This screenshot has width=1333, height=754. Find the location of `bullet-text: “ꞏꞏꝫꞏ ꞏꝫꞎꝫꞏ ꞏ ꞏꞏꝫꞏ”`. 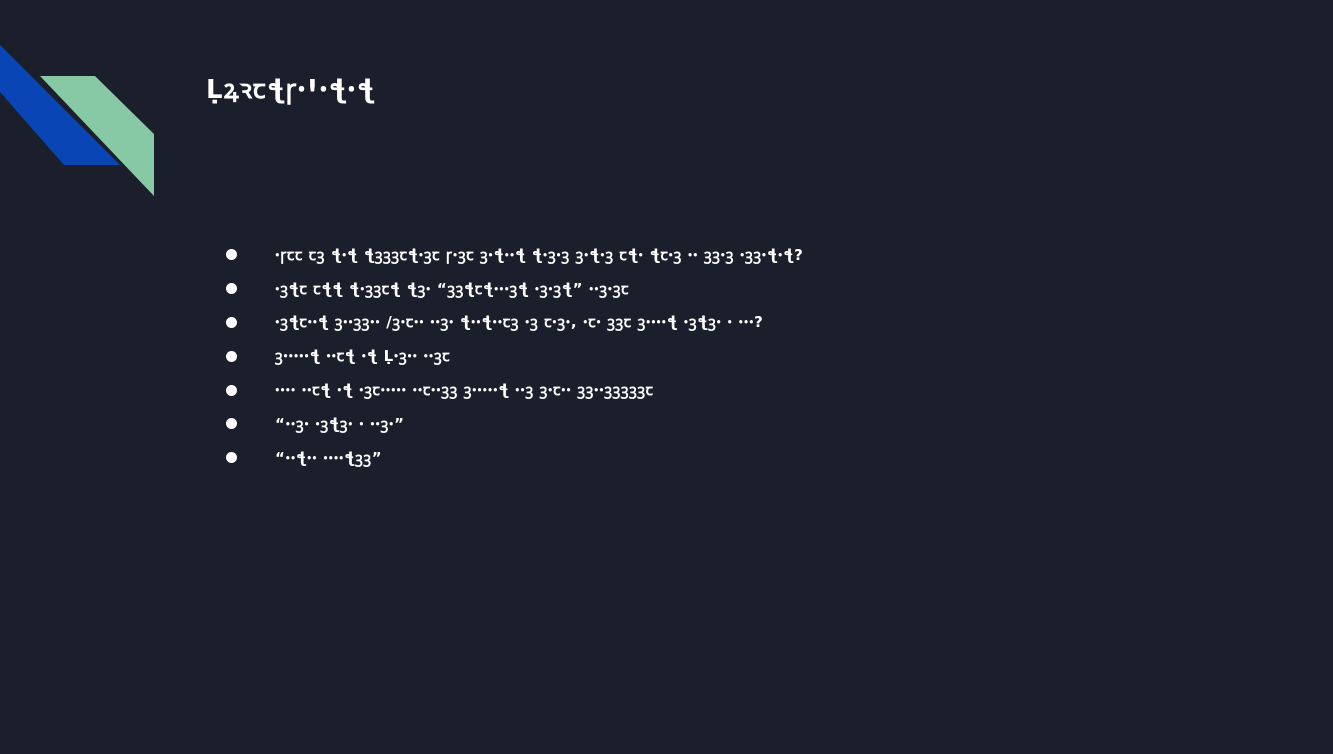

bullet-text: “ꞏꞏꝫꞏ ꞏꝫꞎꝫꞏ ꞏ ꞏꞏꝫꞏ” is located at coordinates (340, 423).